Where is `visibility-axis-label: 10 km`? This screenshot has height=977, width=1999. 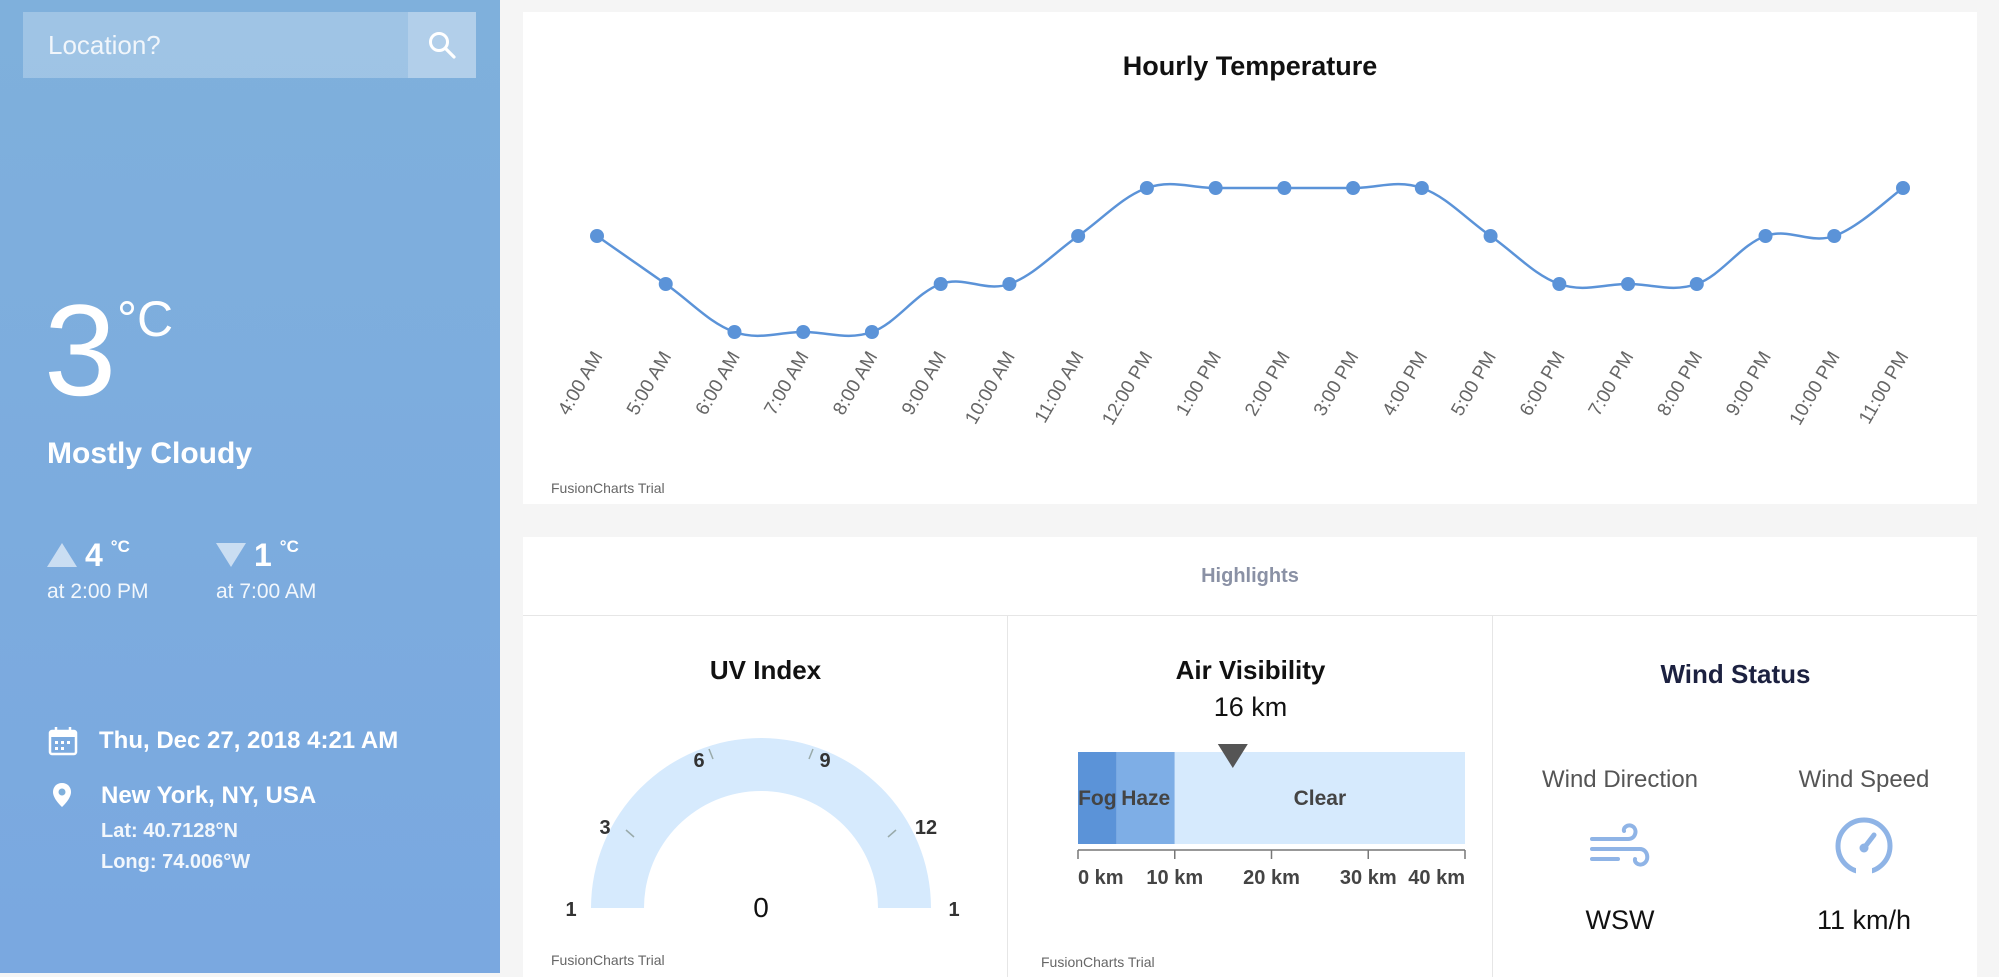
visibility-axis-label: 10 km is located at coordinates (1174, 878).